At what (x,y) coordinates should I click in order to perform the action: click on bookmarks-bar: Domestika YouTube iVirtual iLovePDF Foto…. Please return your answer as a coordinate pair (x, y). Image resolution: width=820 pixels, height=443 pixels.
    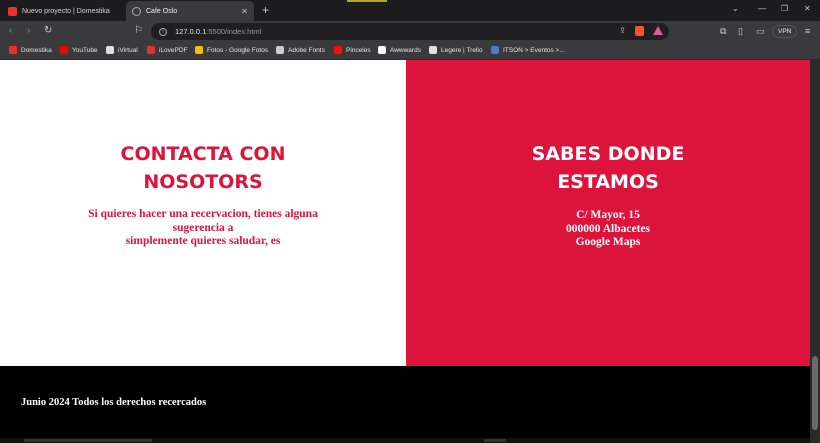
    Looking at the image, I should click on (410, 51).